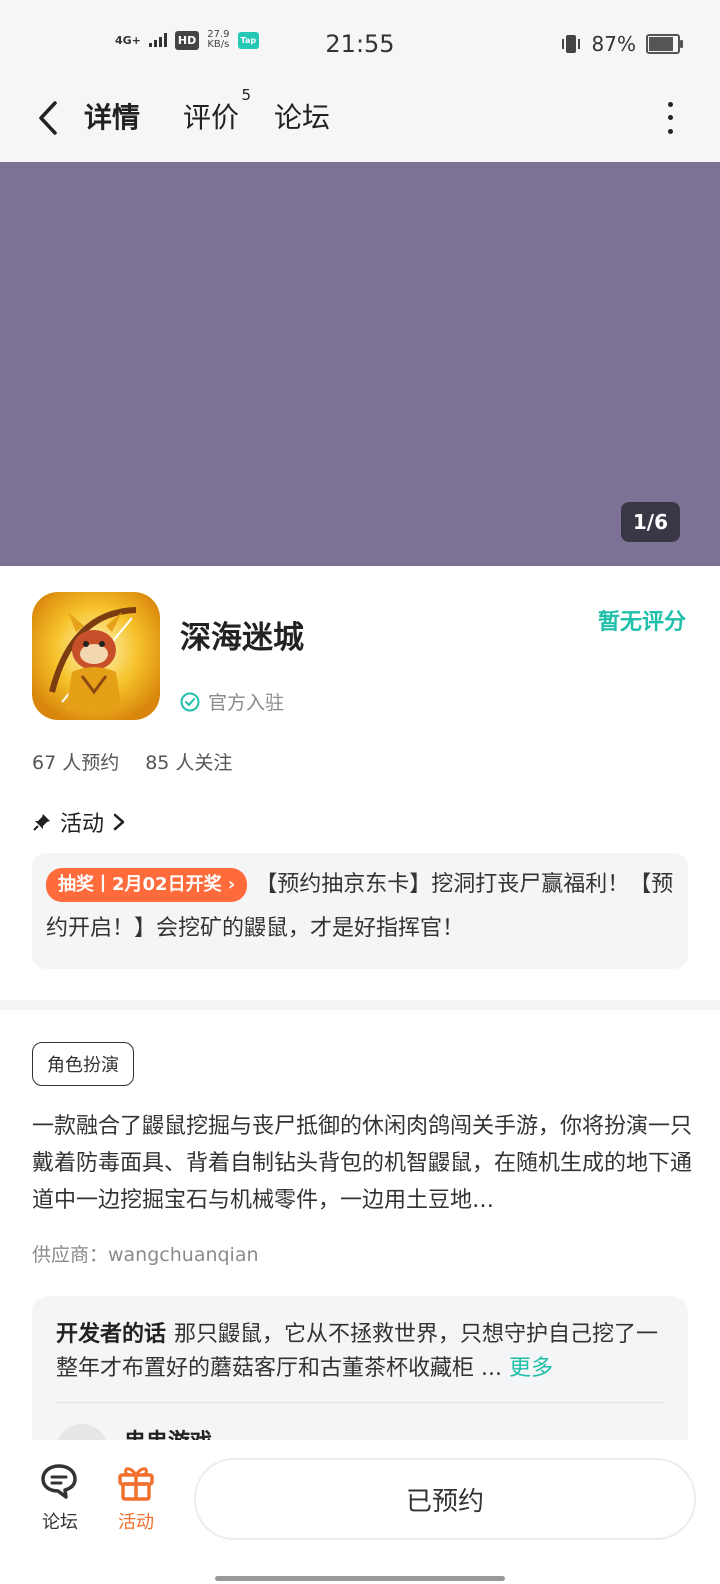  I want to click on gift-icon, so click(136, 1482).